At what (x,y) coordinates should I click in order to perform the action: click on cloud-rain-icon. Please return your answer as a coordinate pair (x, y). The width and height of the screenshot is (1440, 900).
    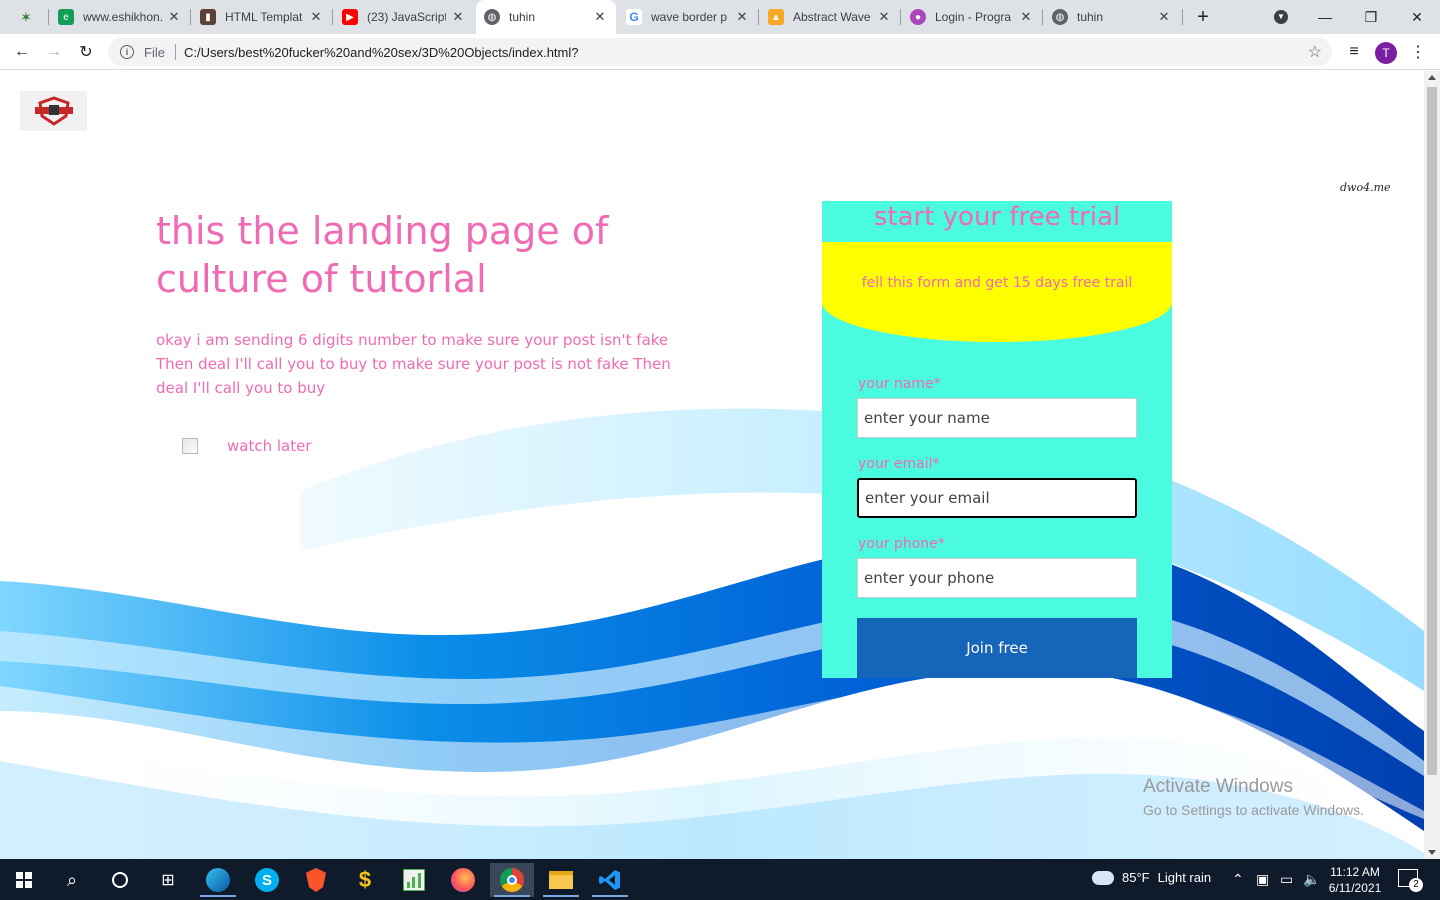
    Looking at the image, I should click on (1103, 877).